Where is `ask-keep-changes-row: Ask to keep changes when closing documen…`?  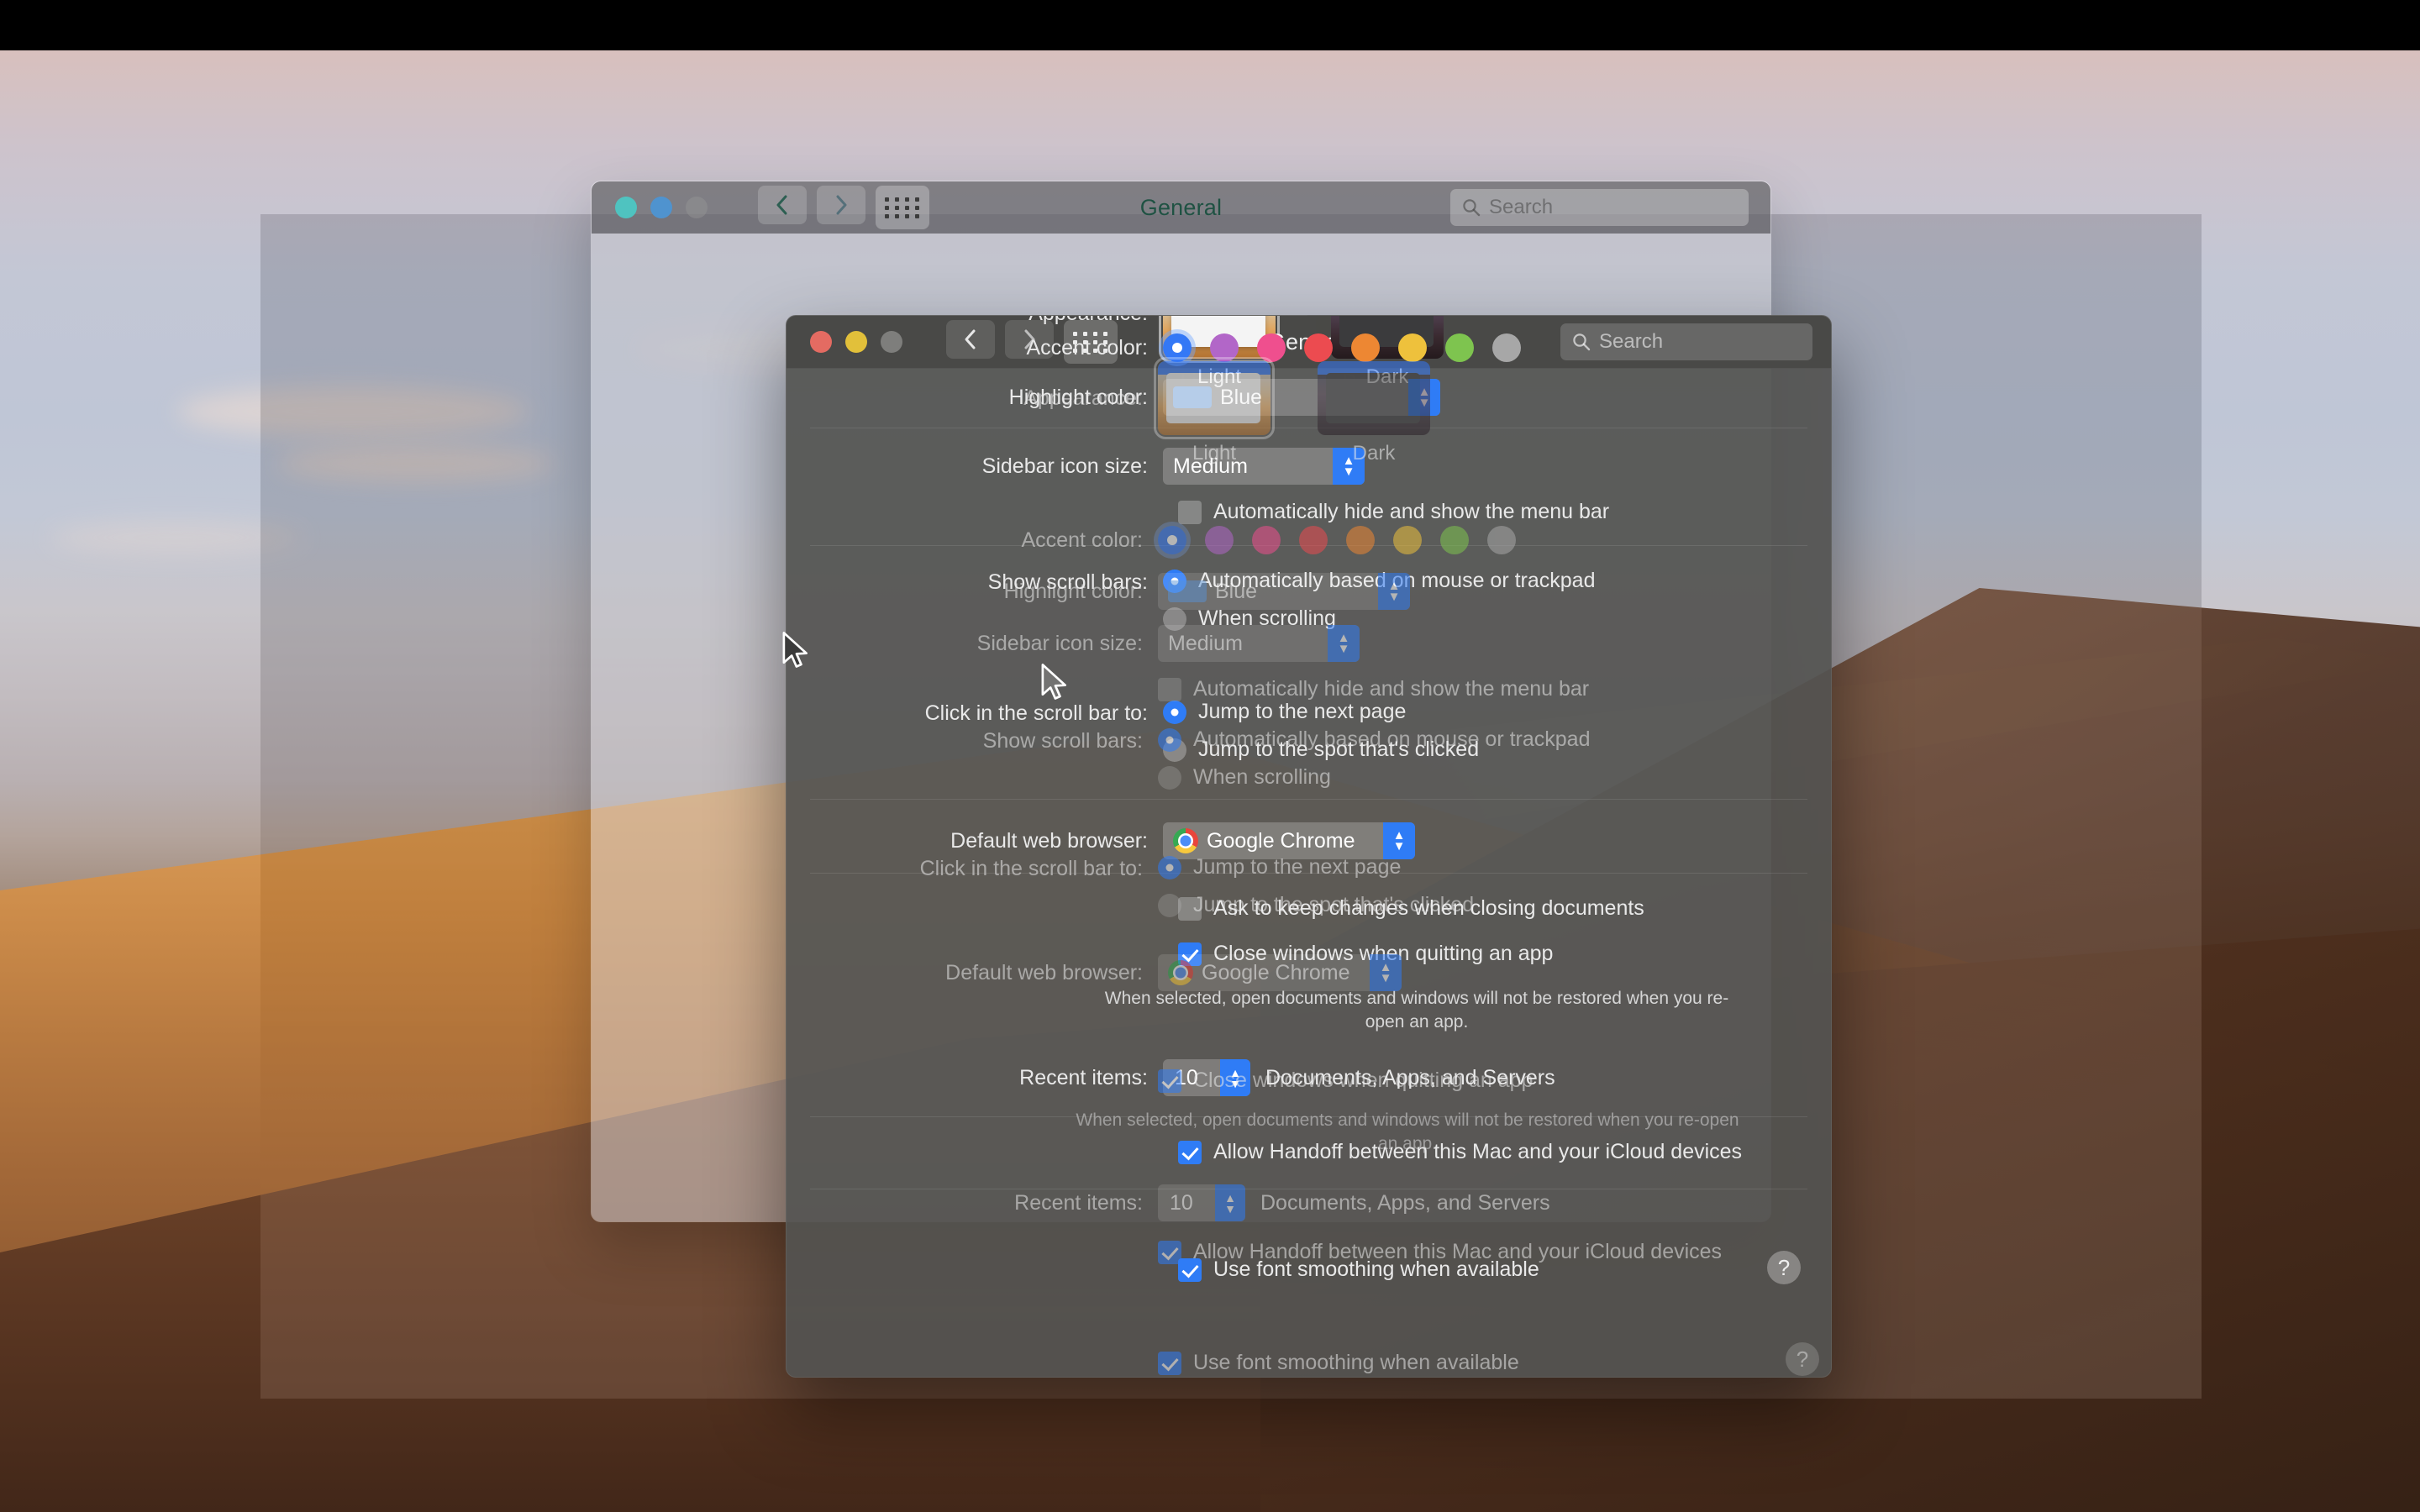
ask-keep-changes-row: Ask to keep changes when closing documen… is located at coordinates (1411, 908).